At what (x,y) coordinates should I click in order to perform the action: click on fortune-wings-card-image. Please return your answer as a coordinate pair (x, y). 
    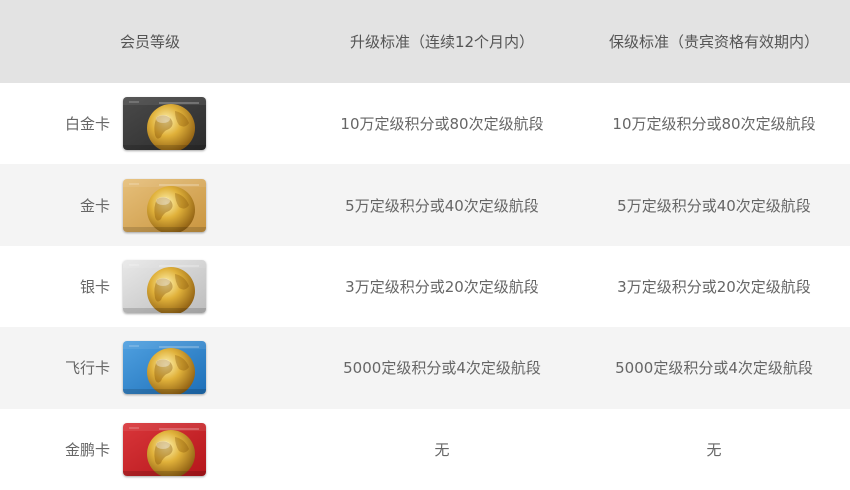
    Looking at the image, I should click on (164, 449).